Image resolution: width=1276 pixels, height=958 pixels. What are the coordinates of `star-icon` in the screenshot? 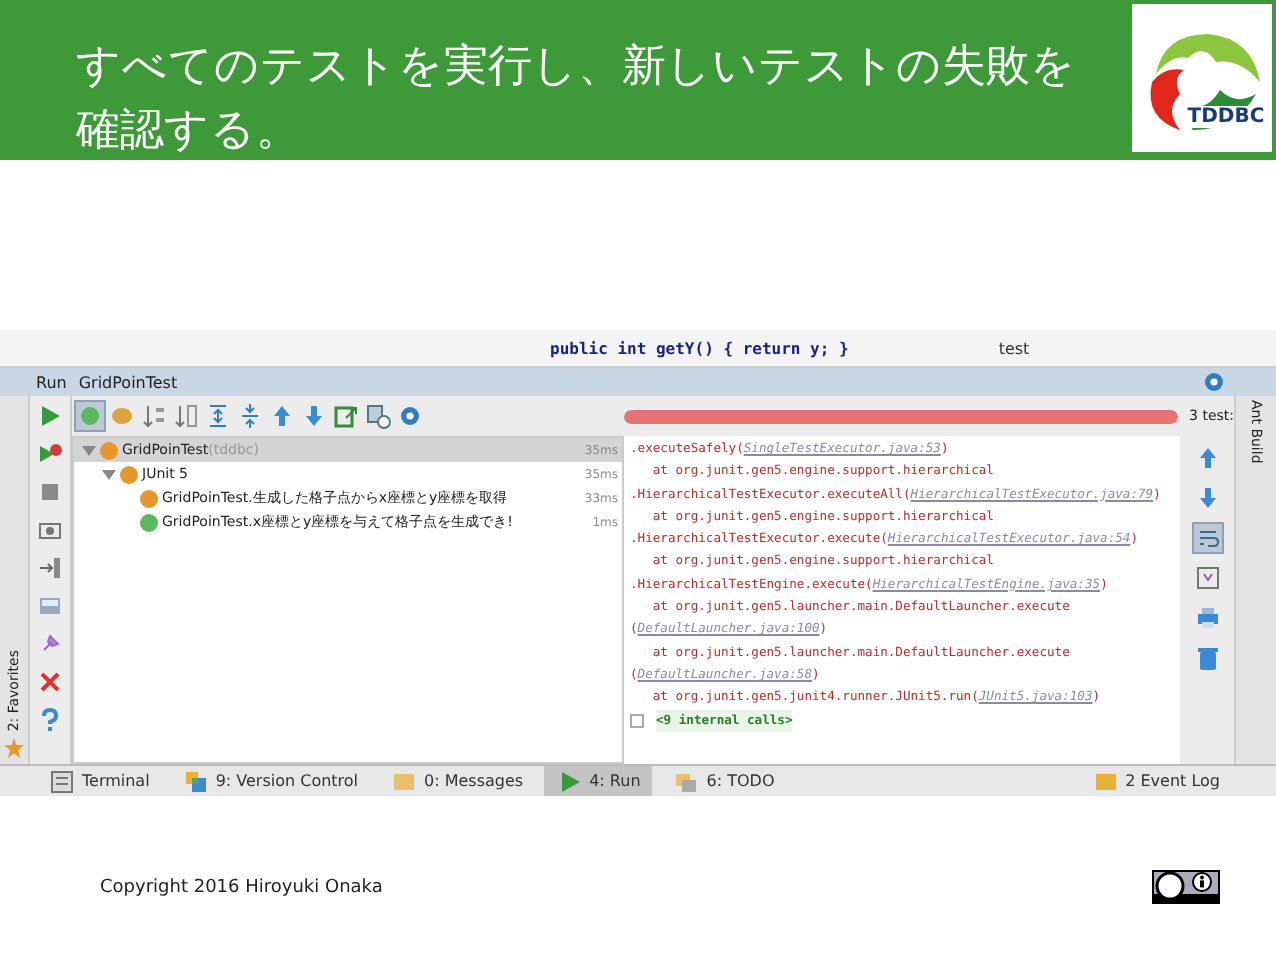 It's located at (14, 748).